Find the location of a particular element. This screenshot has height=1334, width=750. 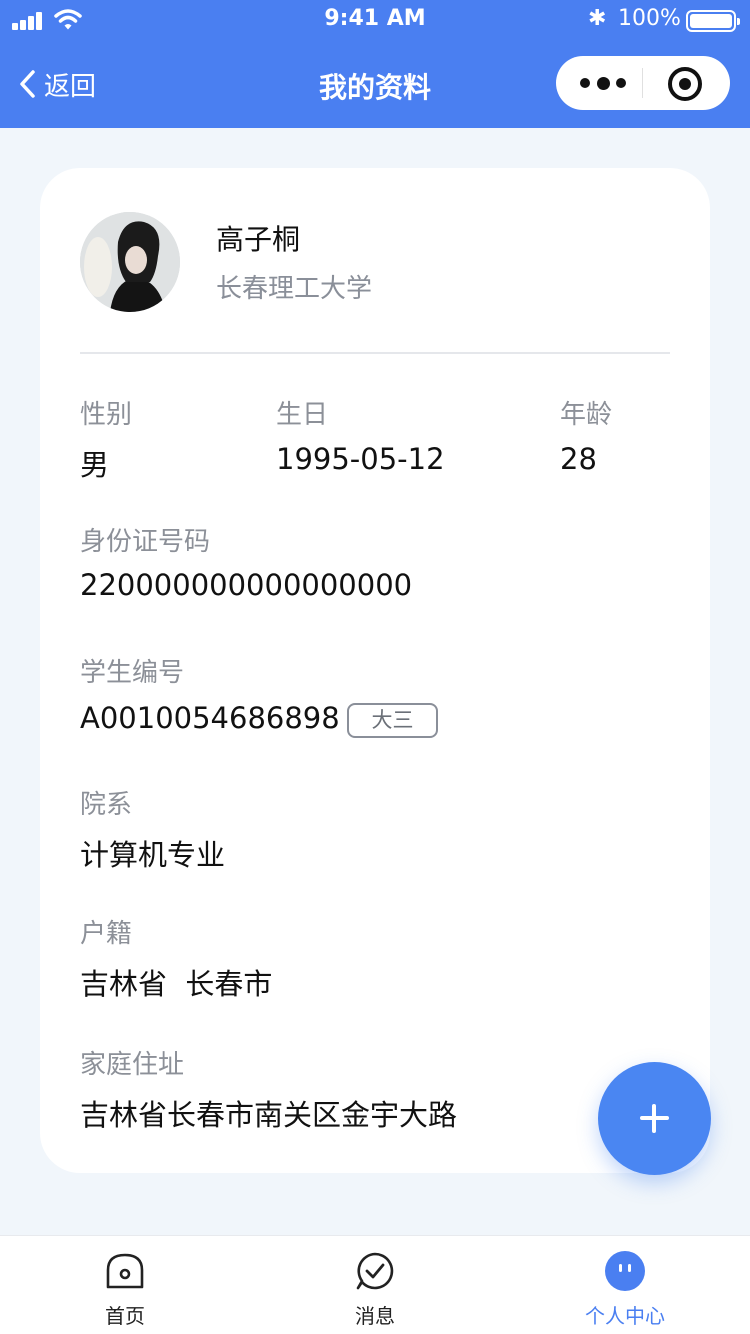

capsule-divider is located at coordinates (642, 83).